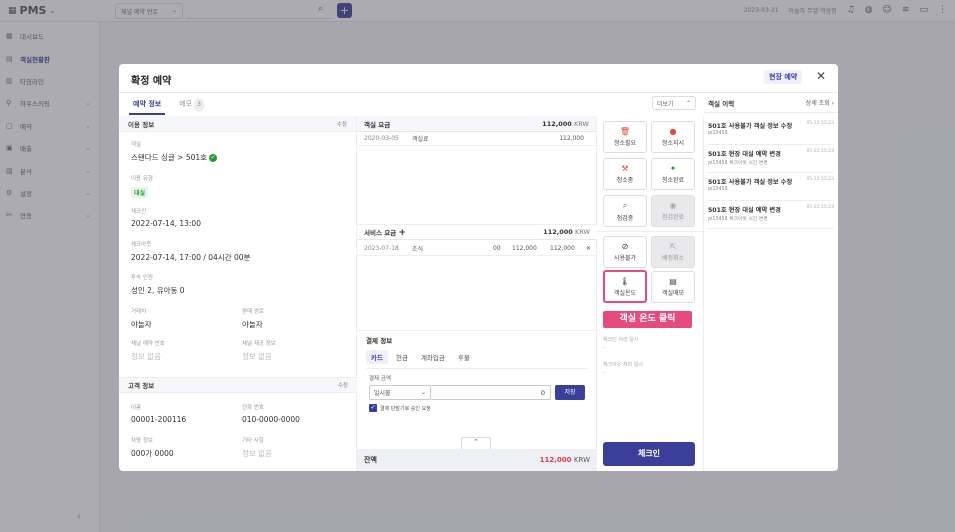 The width and height of the screenshot is (955, 532). What do you see at coordinates (673, 168) in the screenshot?
I see `sparkle-icon: ✦` at bounding box center [673, 168].